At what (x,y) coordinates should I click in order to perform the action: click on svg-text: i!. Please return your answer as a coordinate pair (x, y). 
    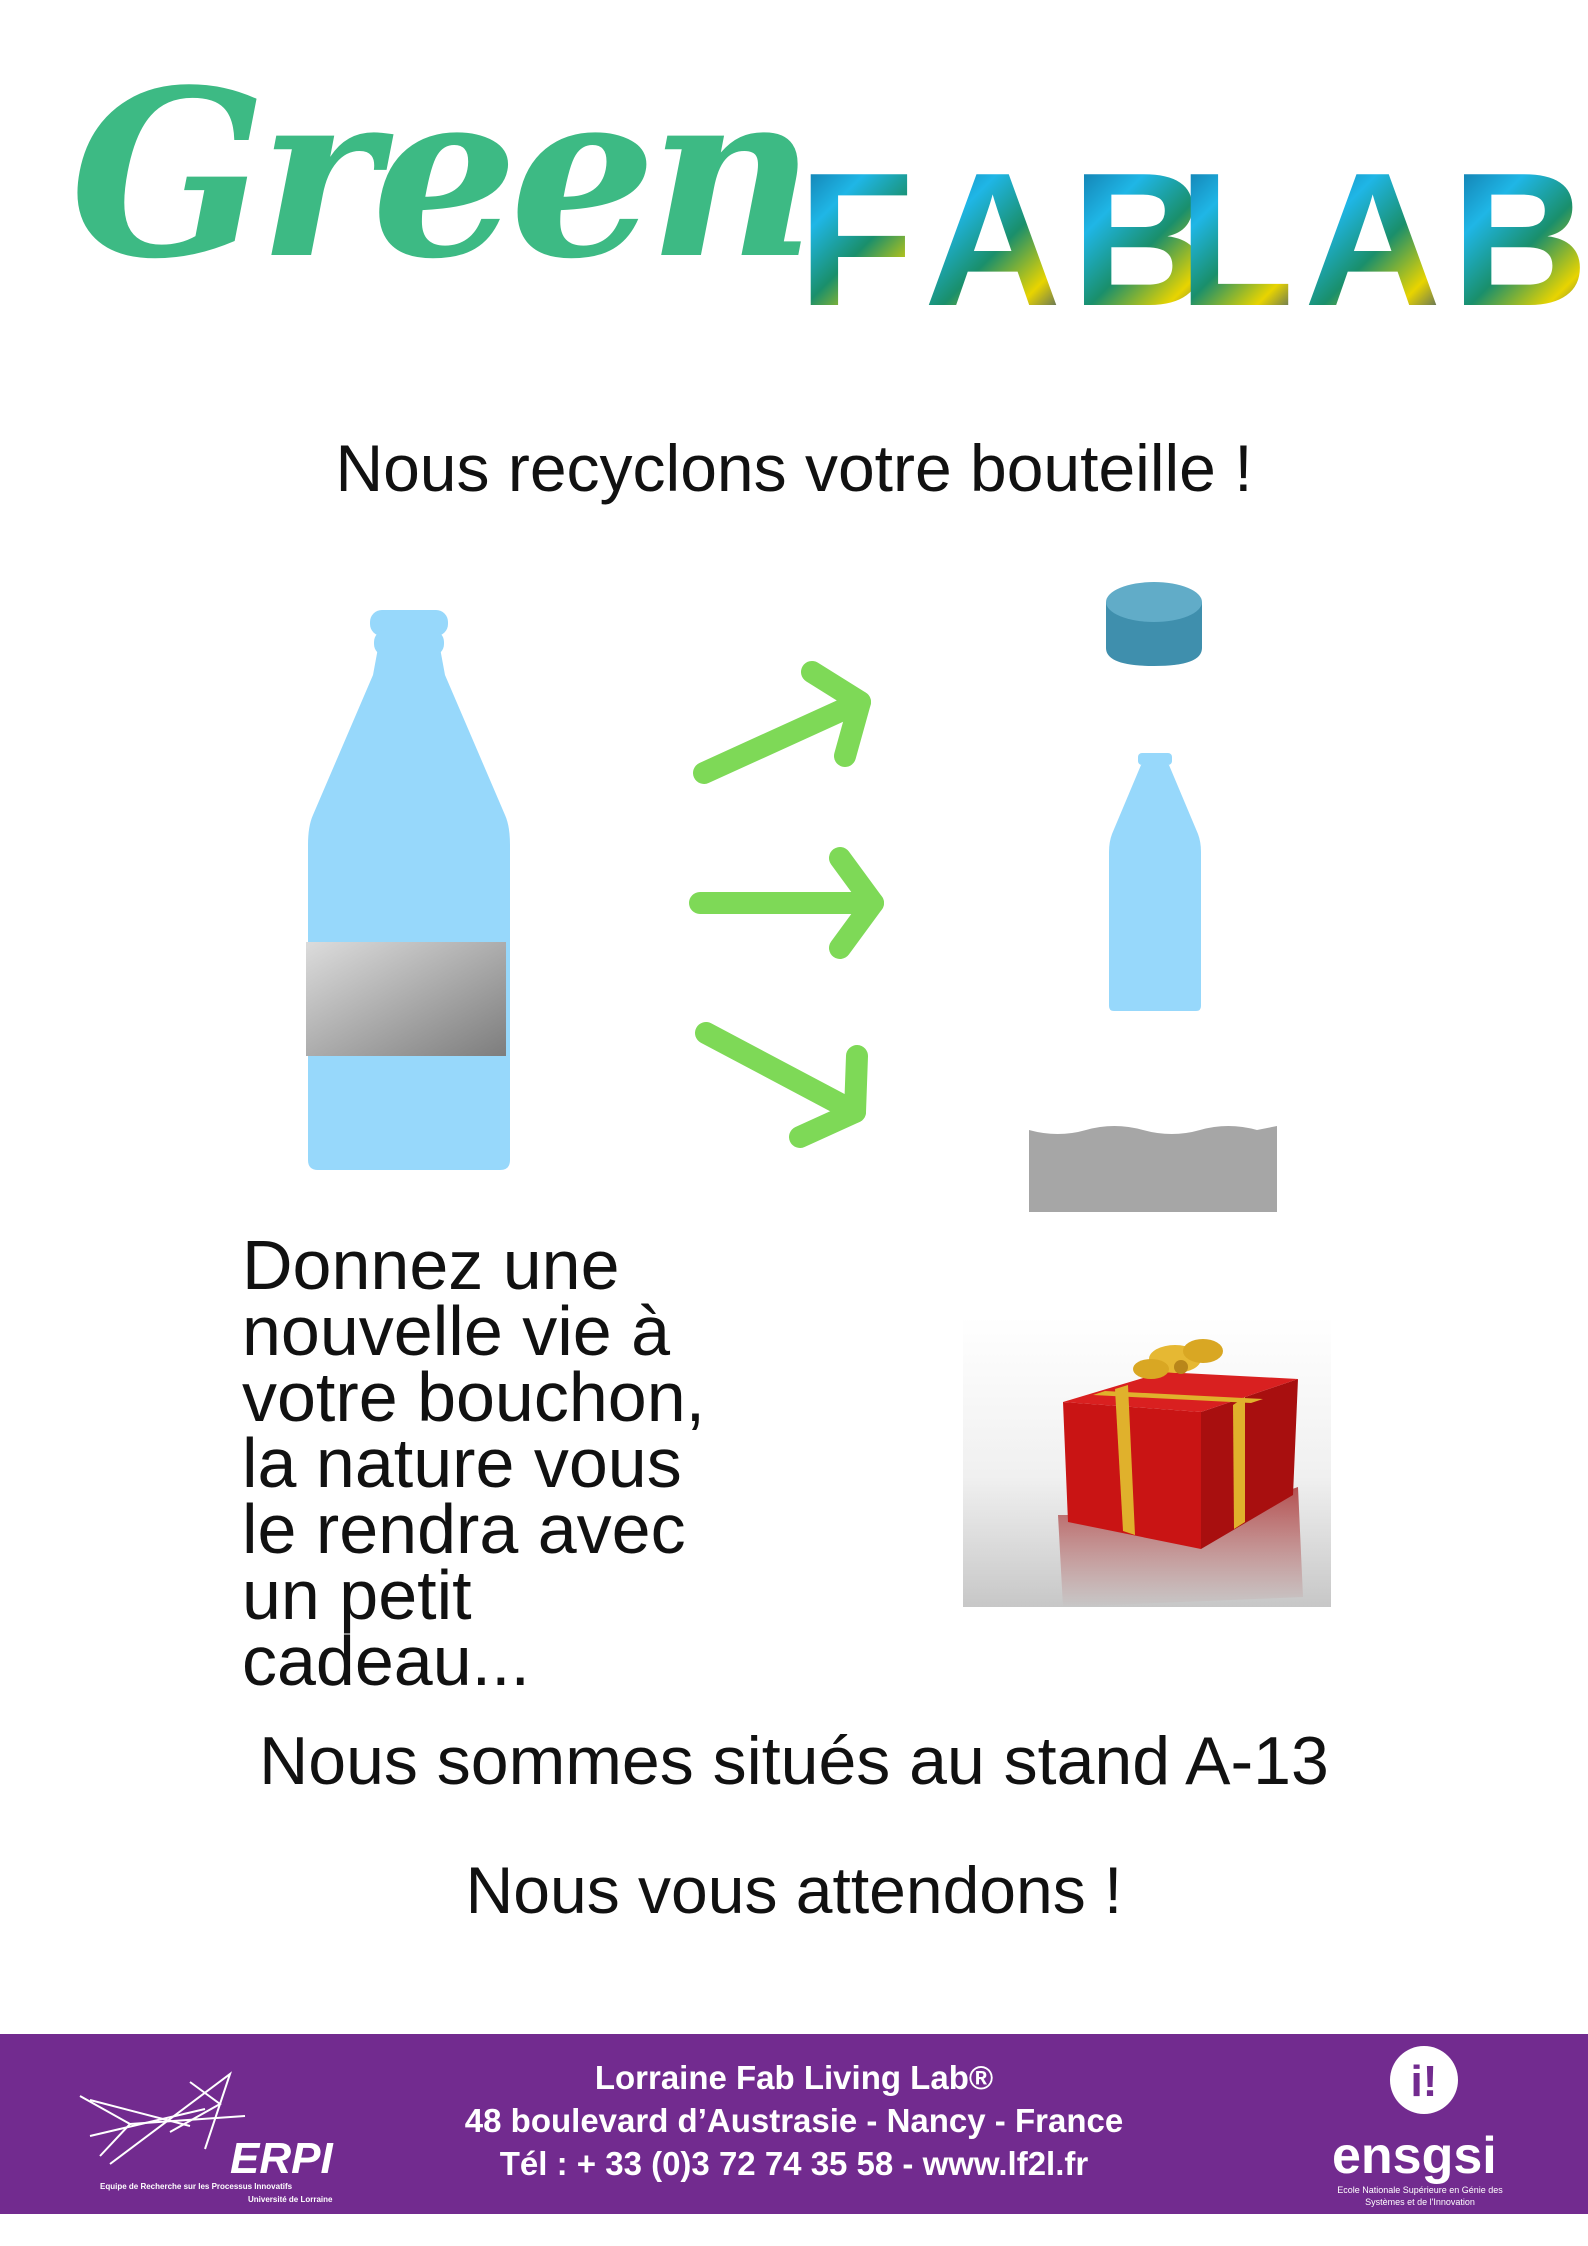
    Looking at the image, I should click on (1424, 2081).